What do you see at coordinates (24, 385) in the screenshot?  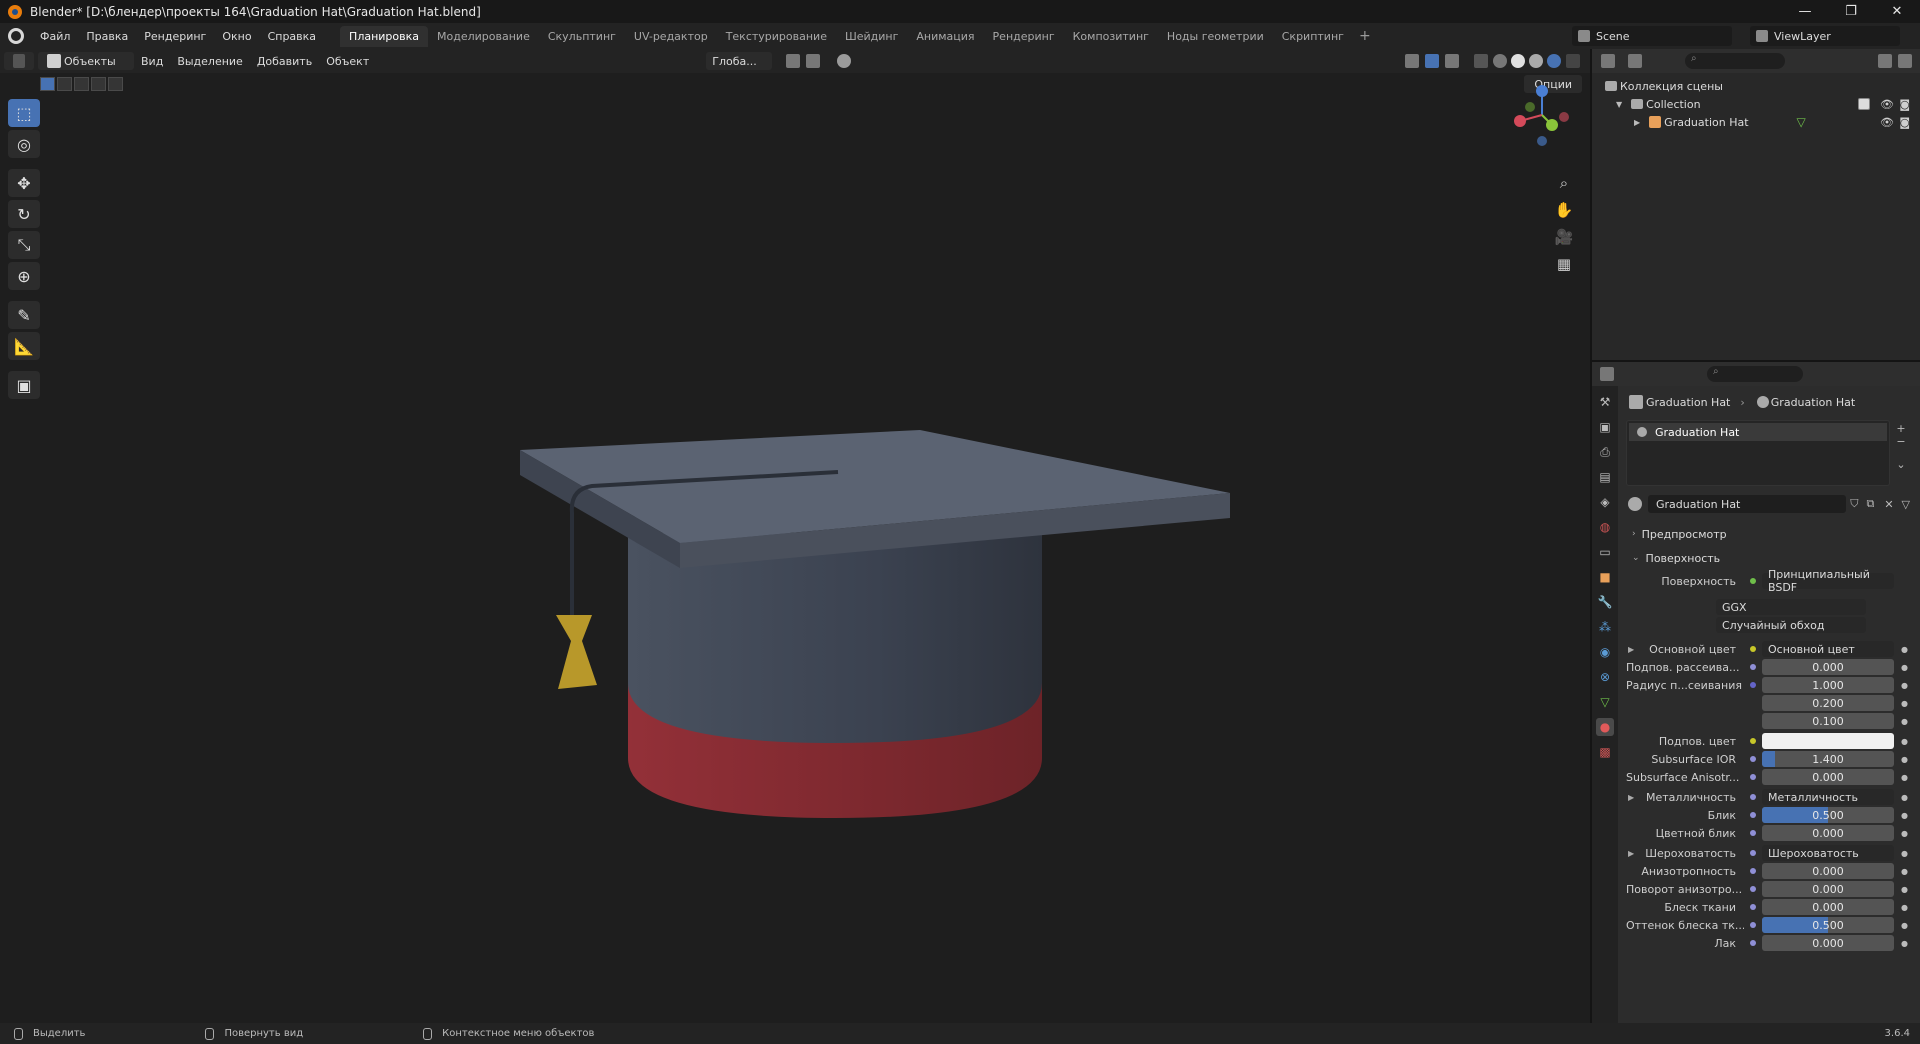 I see `add-cube-tool: ▣` at bounding box center [24, 385].